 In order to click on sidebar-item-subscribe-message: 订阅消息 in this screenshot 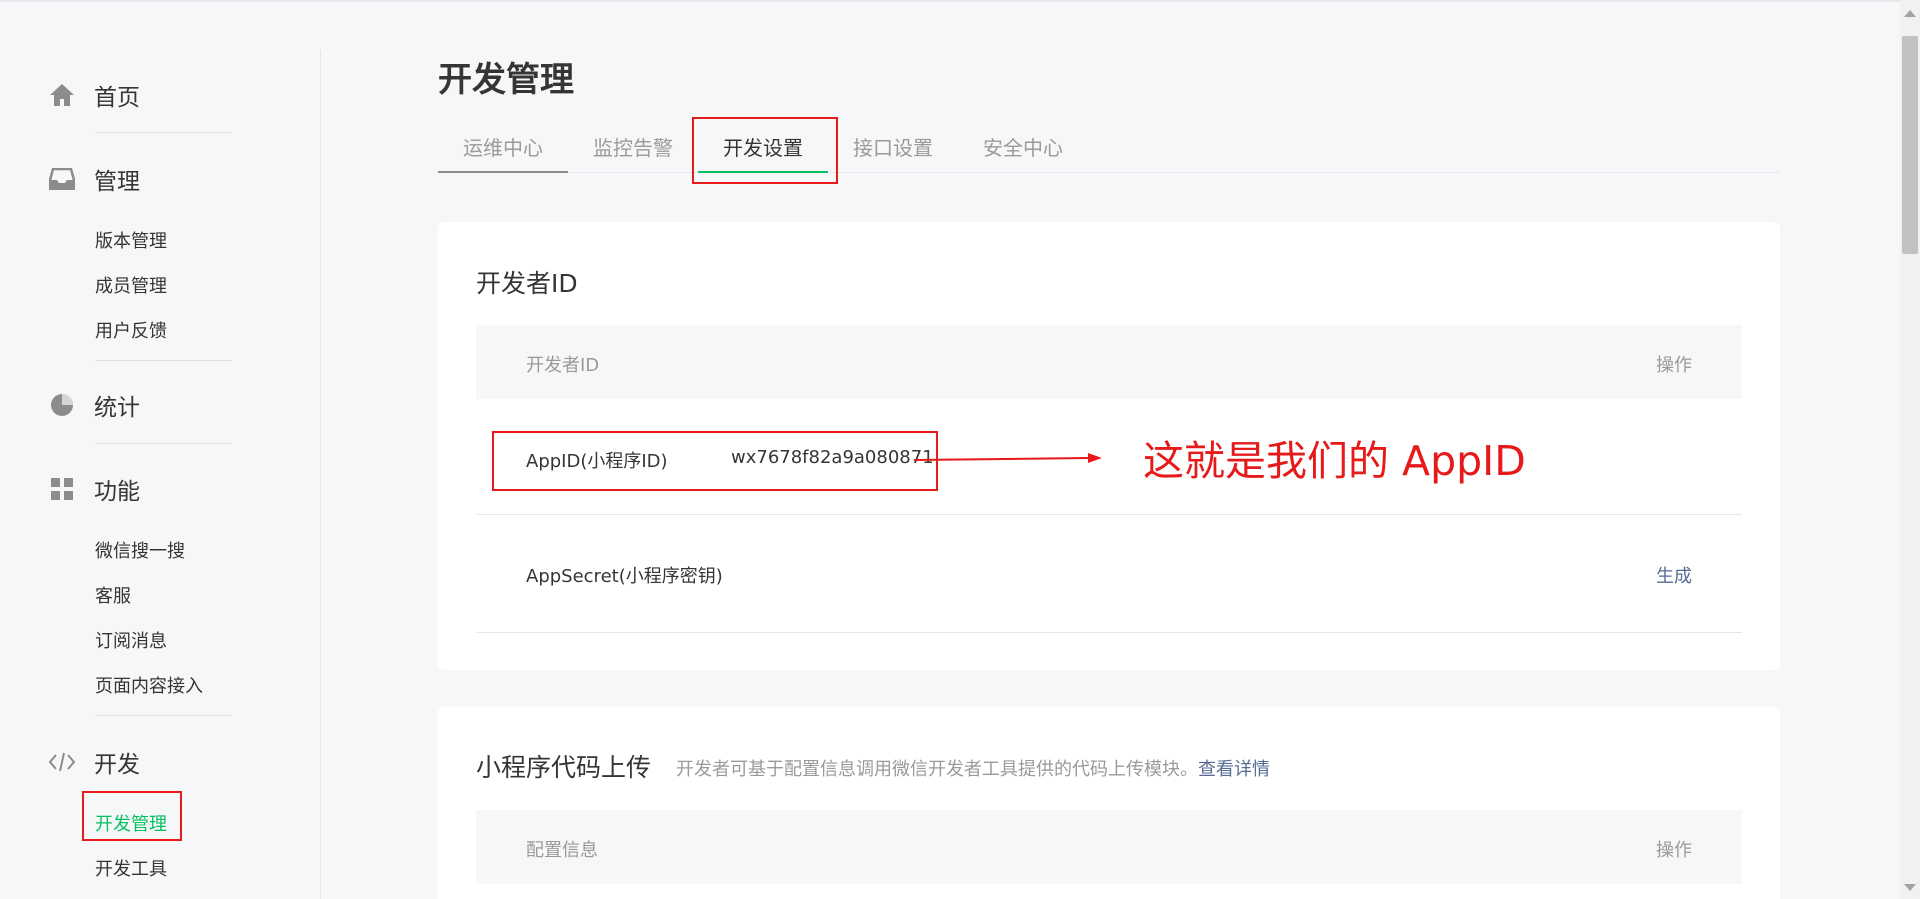, I will do `click(131, 640)`.